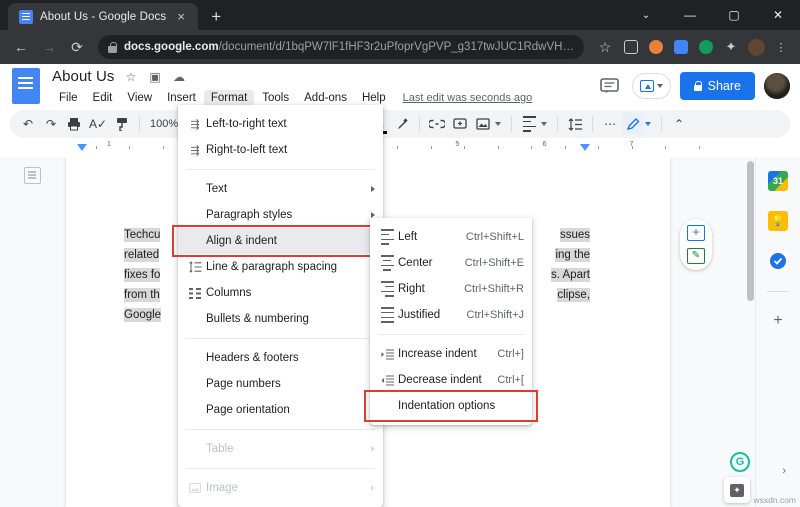  What do you see at coordinates (706, 47) in the screenshot?
I see `password-manager-icon` at bounding box center [706, 47].